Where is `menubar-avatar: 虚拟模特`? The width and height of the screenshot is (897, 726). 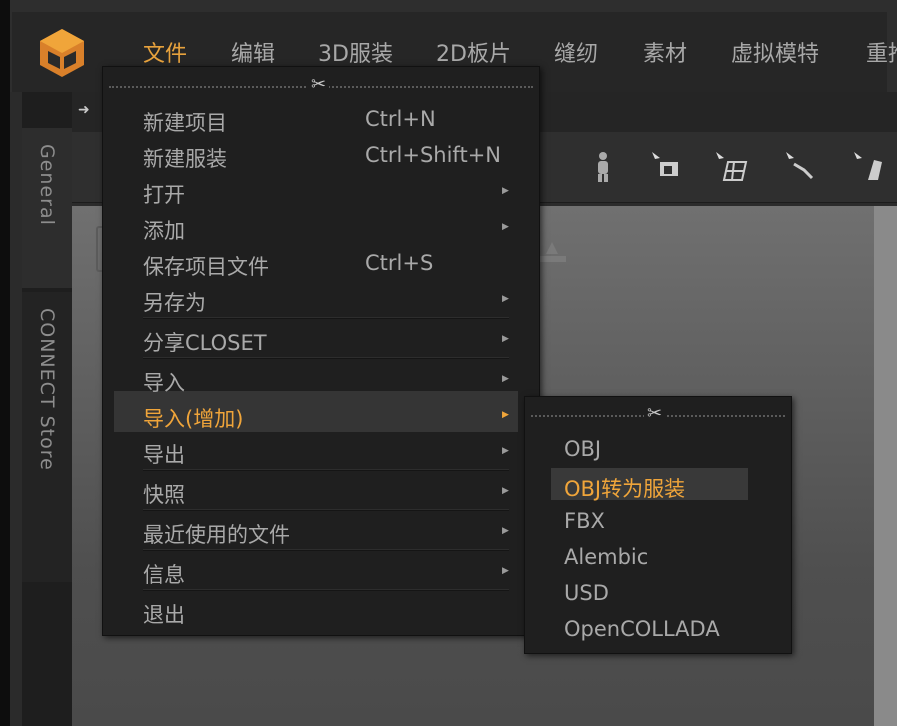
menubar-avatar: 虚拟模特 is located at coordinates (775, 52).